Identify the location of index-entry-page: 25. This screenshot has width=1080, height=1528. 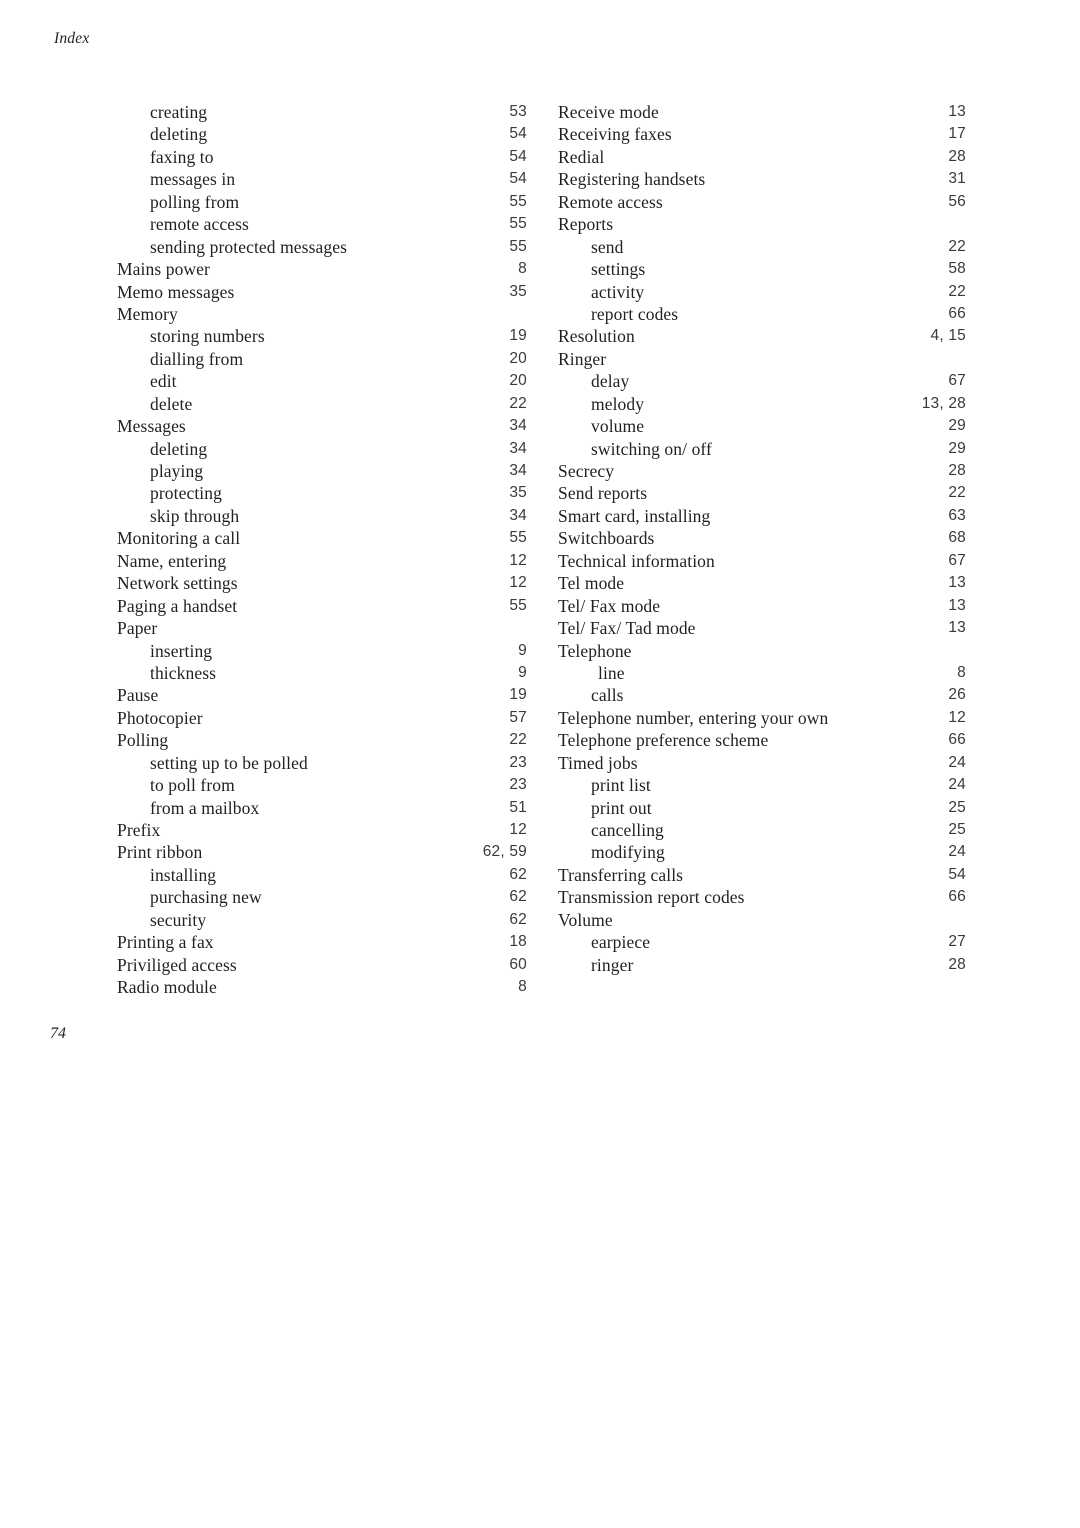
(957, 829).